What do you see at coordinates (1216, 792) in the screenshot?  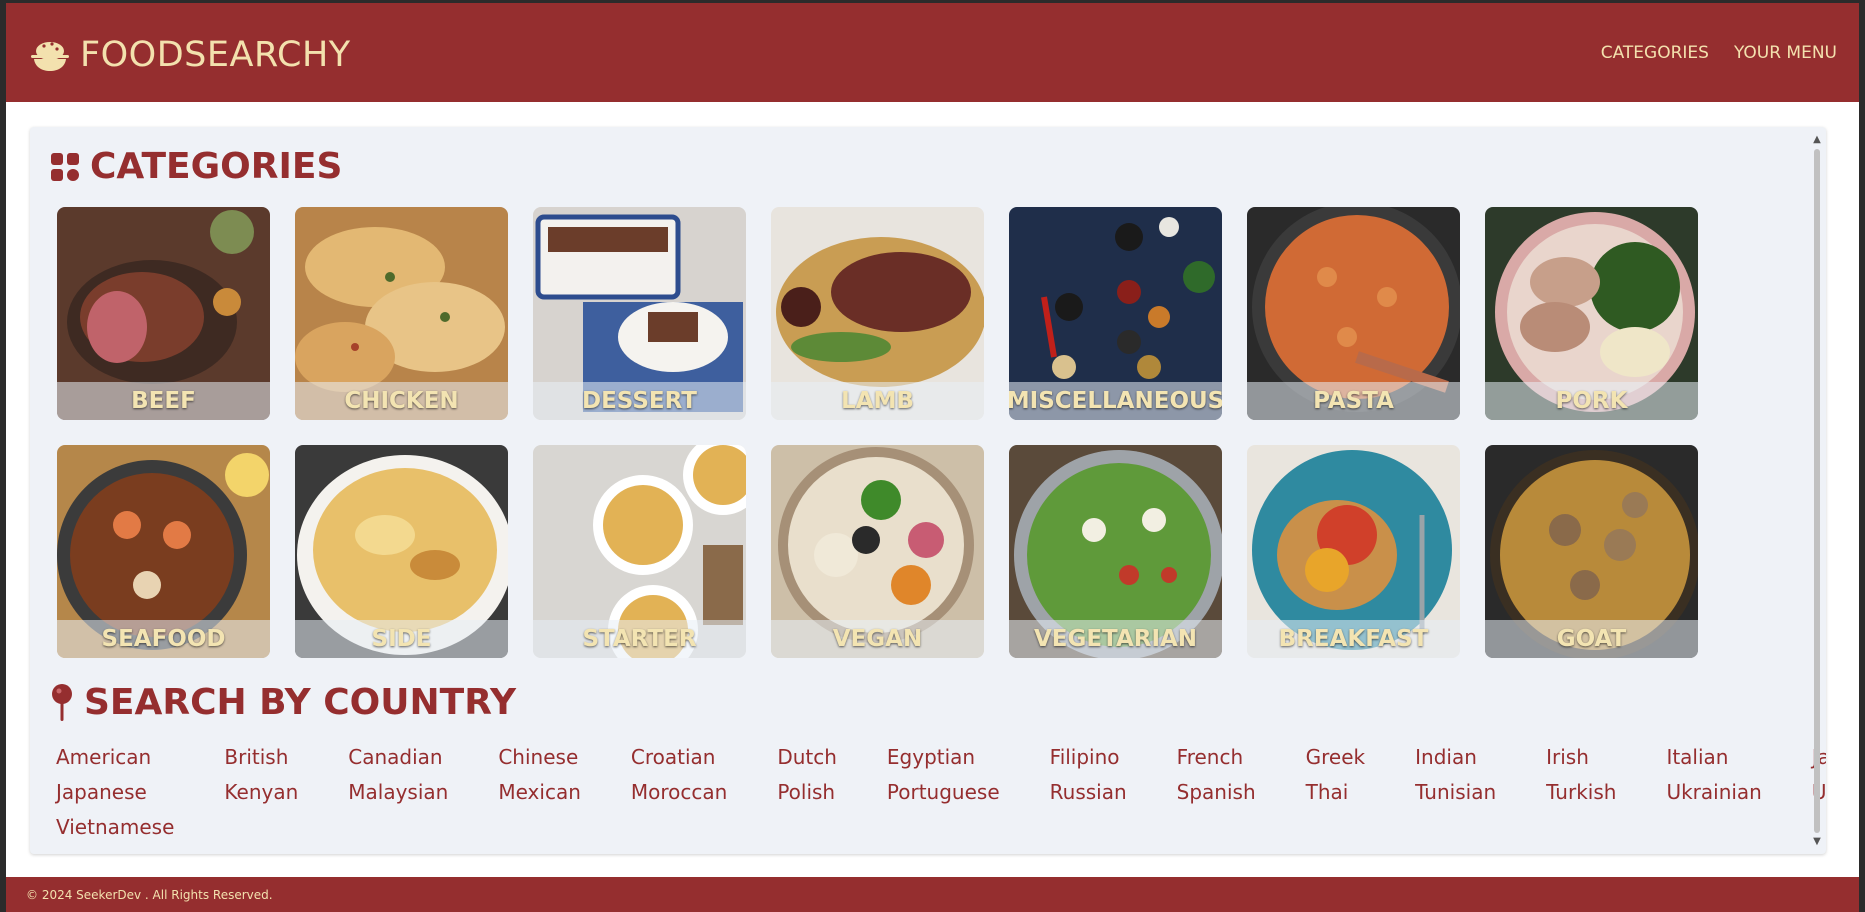 I see `country-link: Spanish` at bounding box center [1216, 792].